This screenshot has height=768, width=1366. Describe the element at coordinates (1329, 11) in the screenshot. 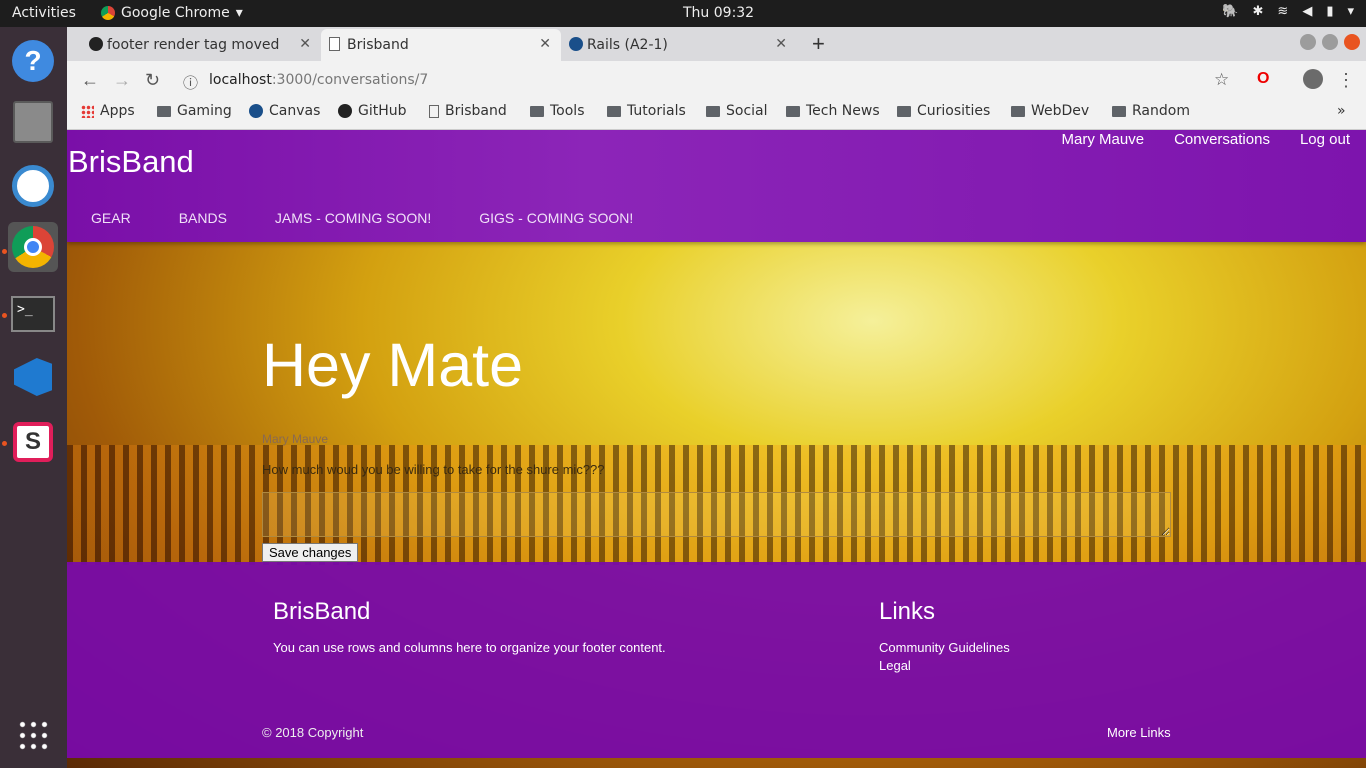

I see `battery-icon: ▮` at that location.